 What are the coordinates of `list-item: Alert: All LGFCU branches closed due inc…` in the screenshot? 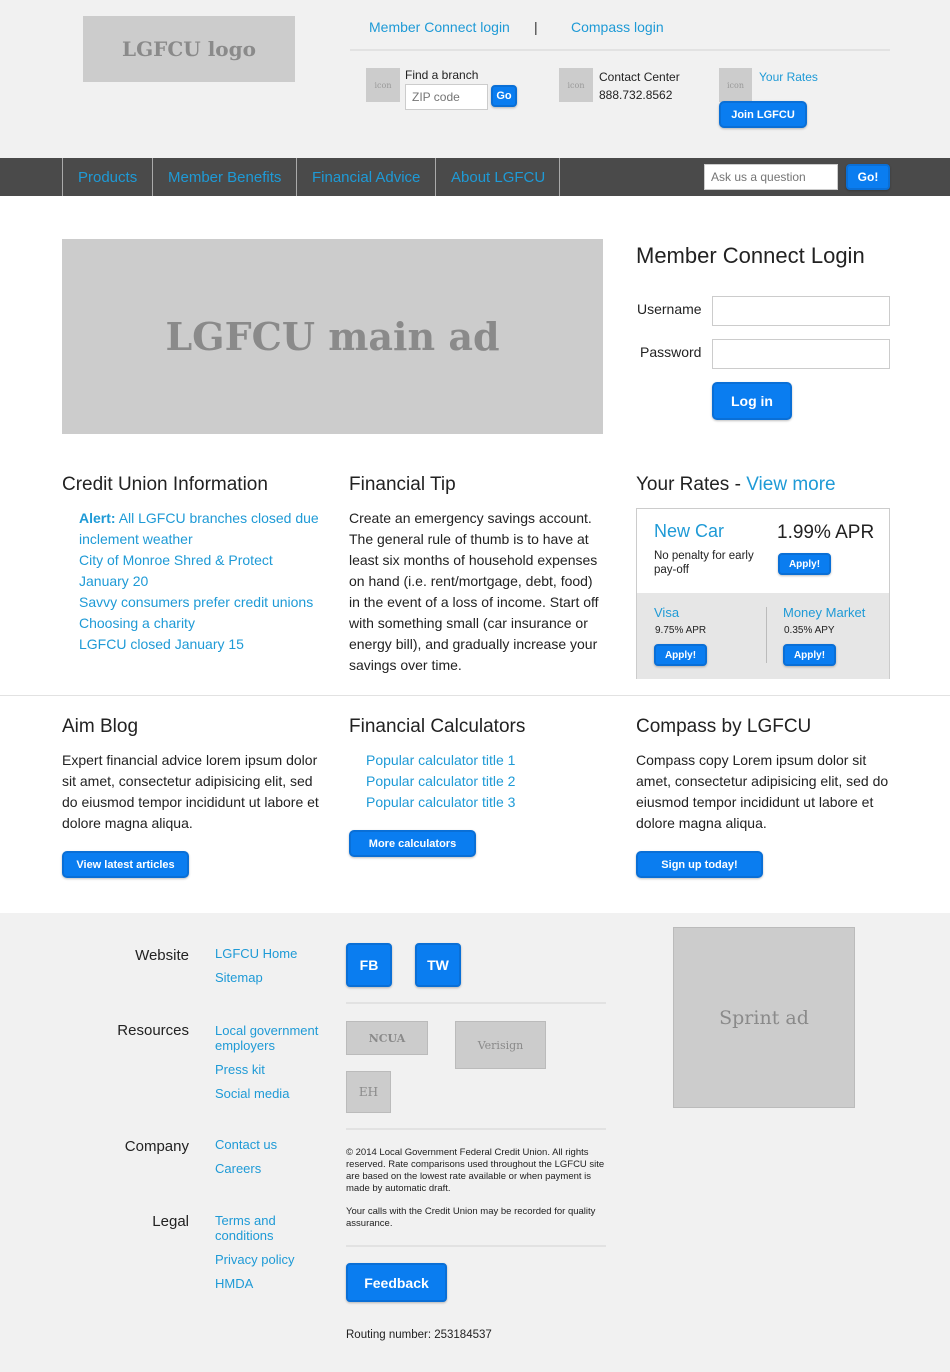 It's located at (199, 529).